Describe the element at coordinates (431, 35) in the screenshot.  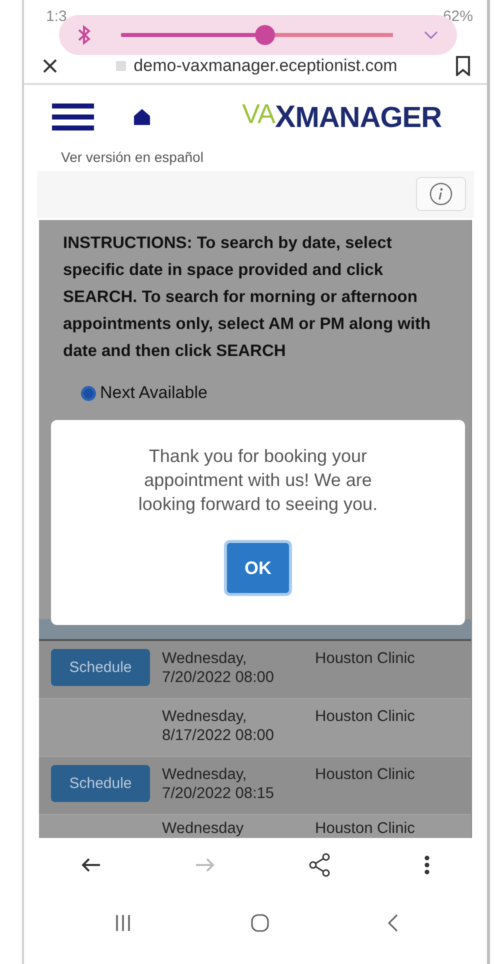
I see `chevron-down-icon` at that location.